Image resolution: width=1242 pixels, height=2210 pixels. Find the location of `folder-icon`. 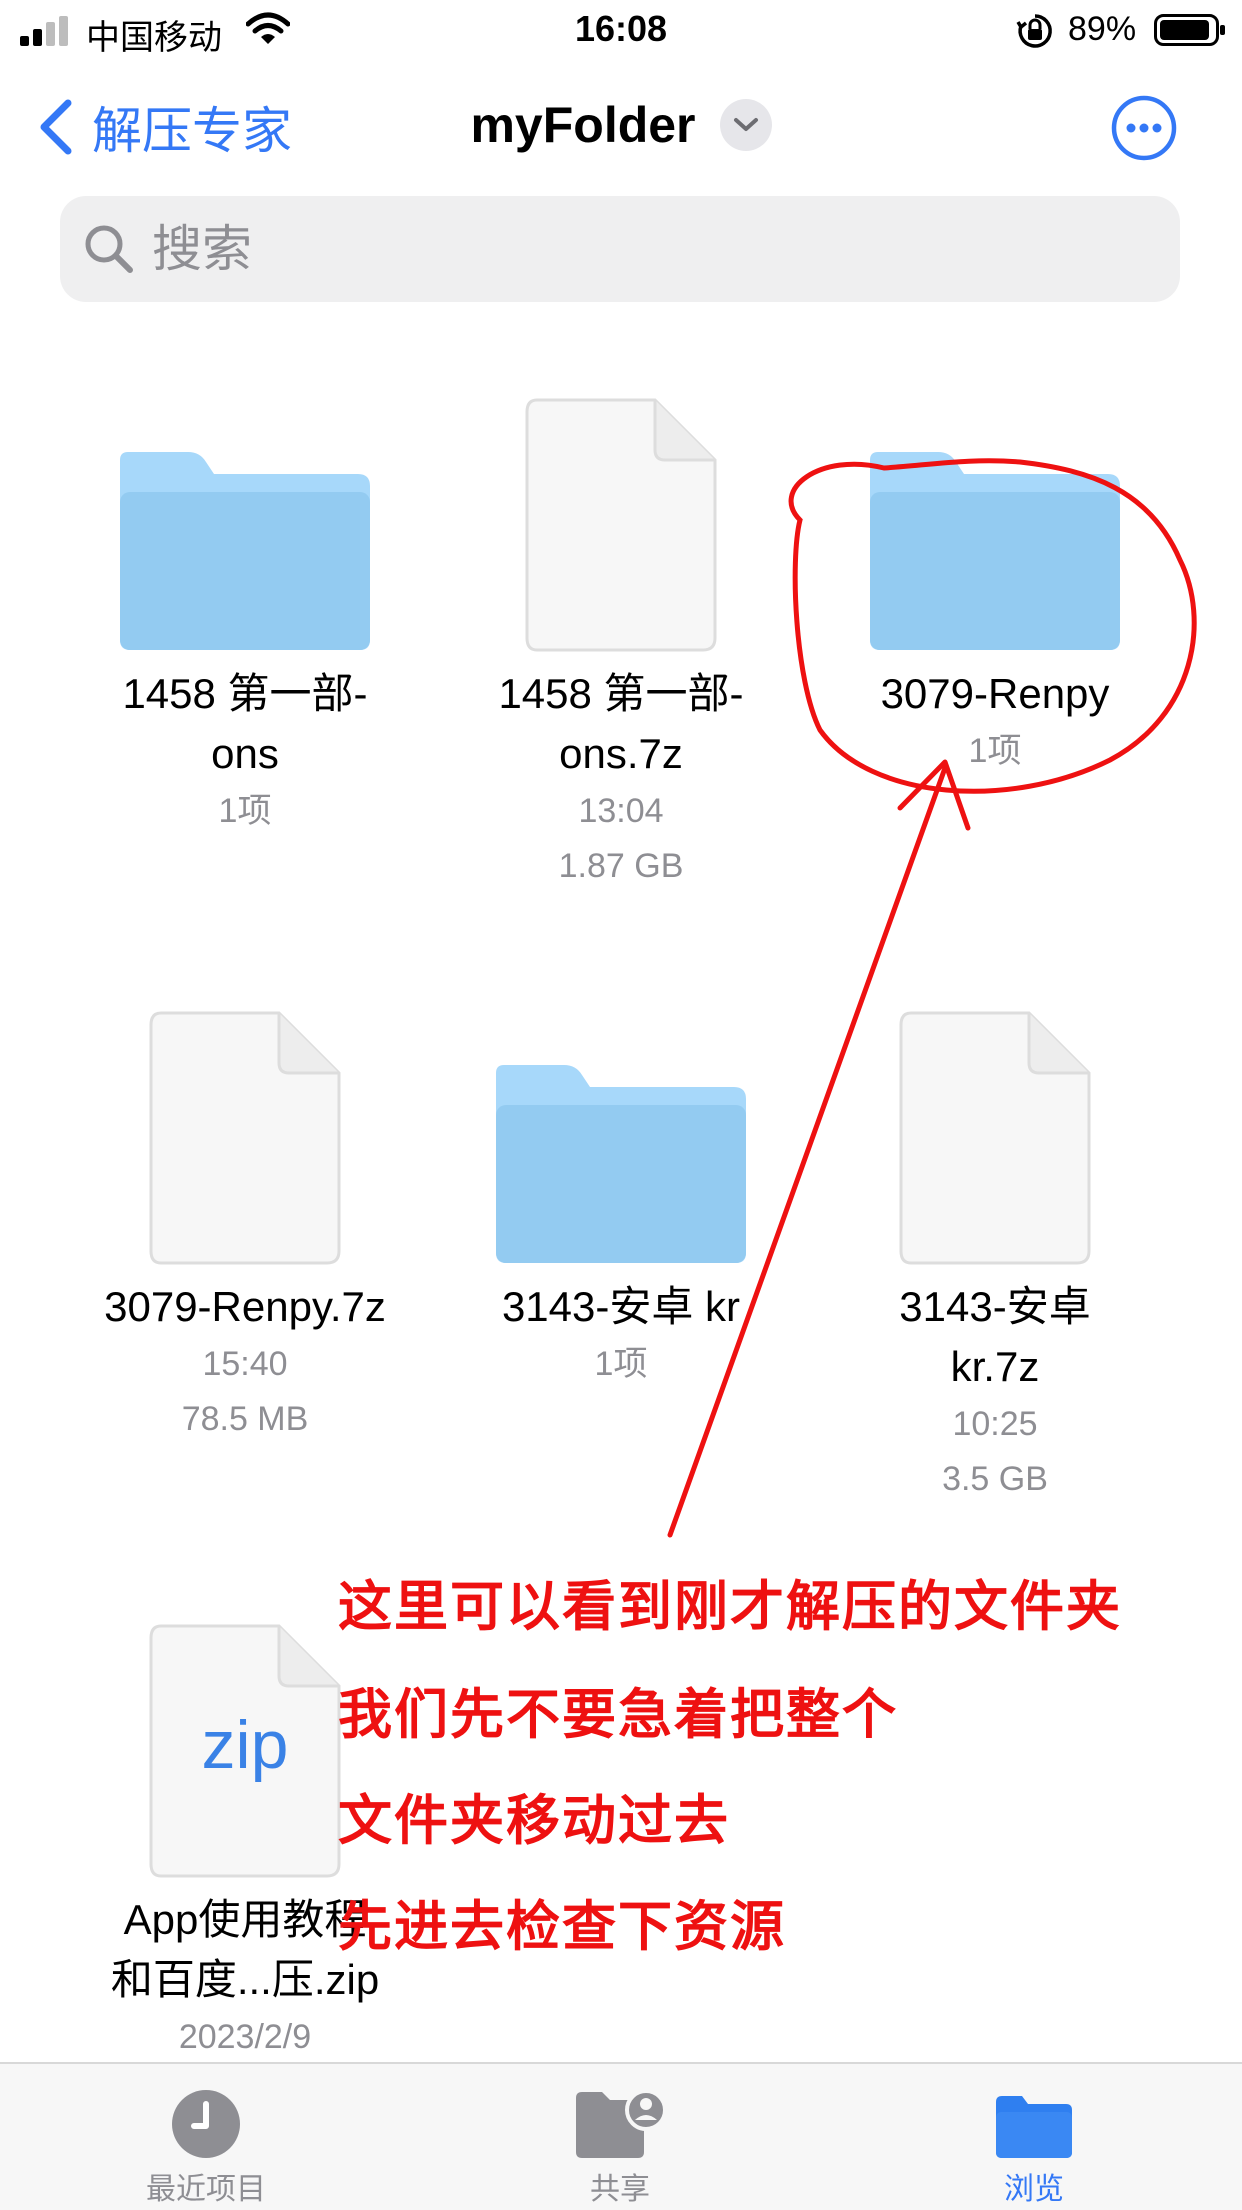

folder-icon is located at coordinates (1034, 2127).